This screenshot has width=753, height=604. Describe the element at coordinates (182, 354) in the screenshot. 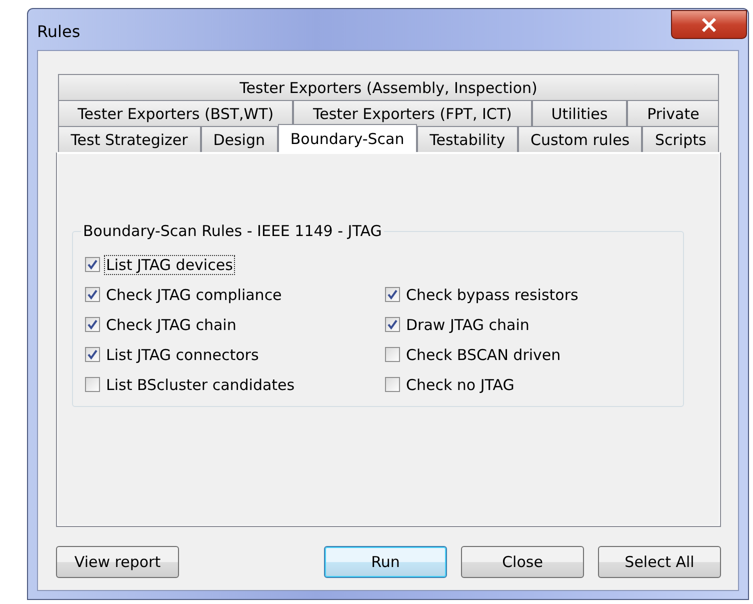

I see `checkbox-label: List JTAG connectors` at that location.